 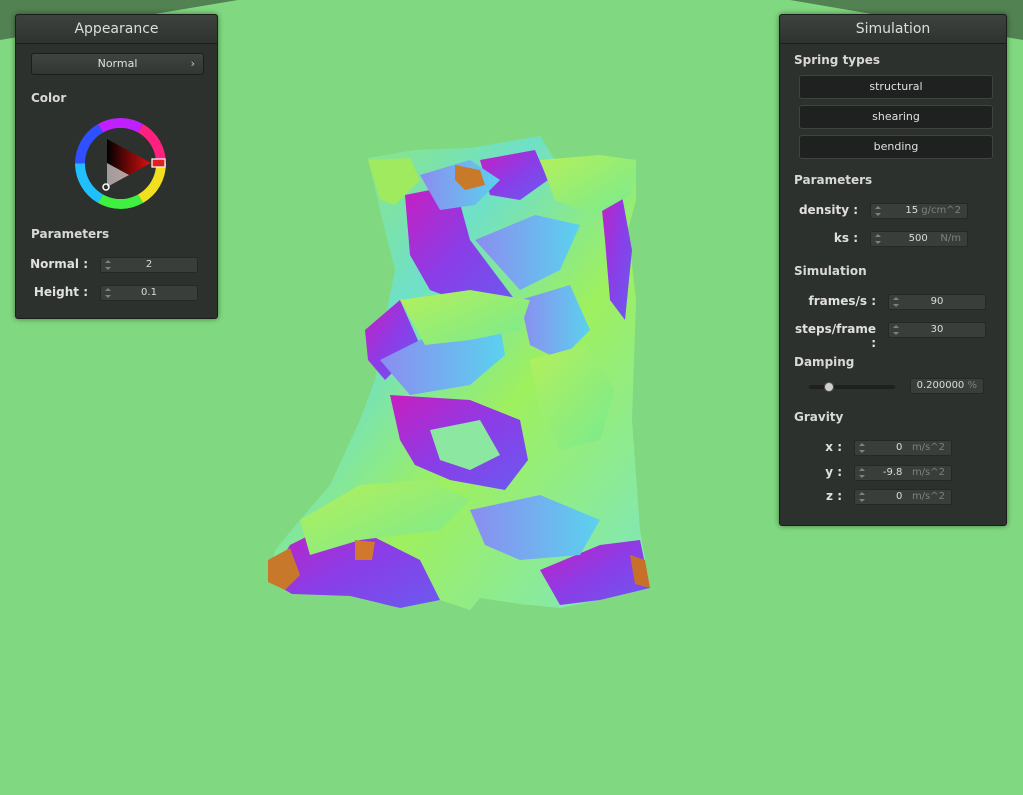 I want to click on damping-value: 0.200000, so click(x=940, y=385).